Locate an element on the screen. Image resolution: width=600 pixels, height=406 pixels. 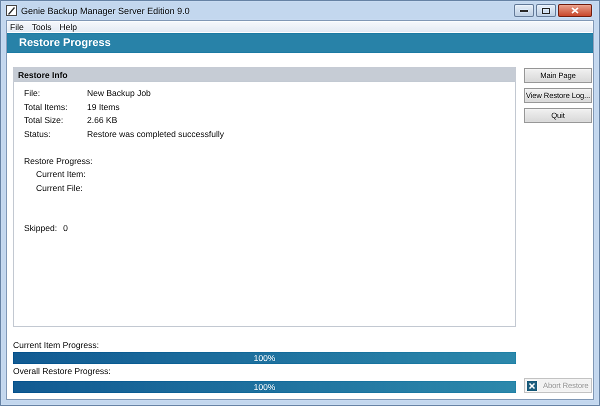
menu-item: Tools is located at coordinates (42, 27).